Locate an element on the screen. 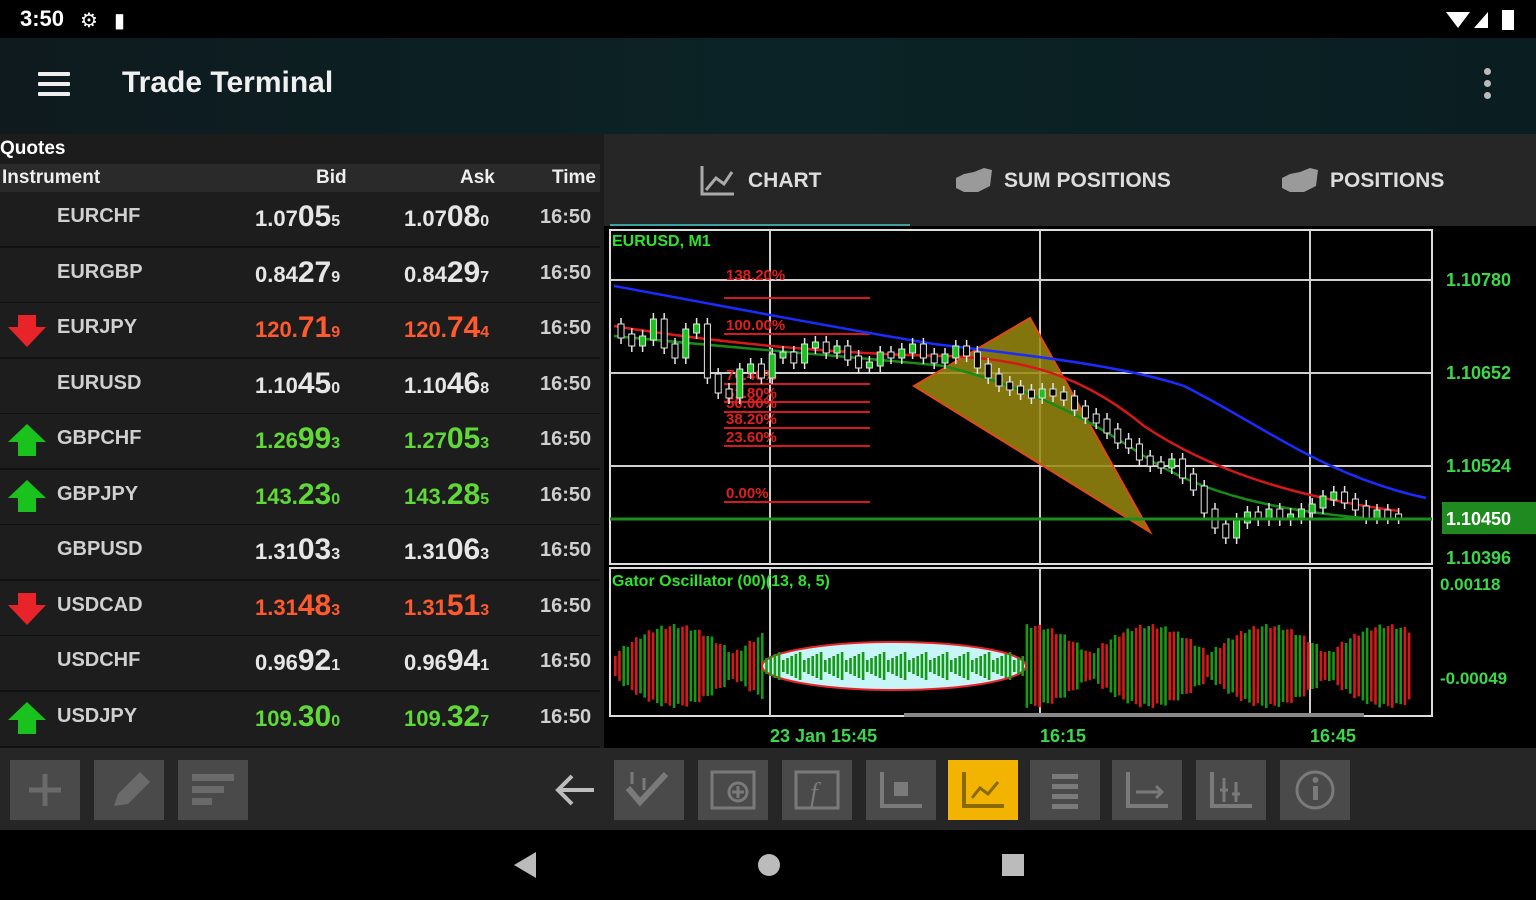 The image size is (1536, 900). col-instrument: Instrument is located at coordinates (51, 178).